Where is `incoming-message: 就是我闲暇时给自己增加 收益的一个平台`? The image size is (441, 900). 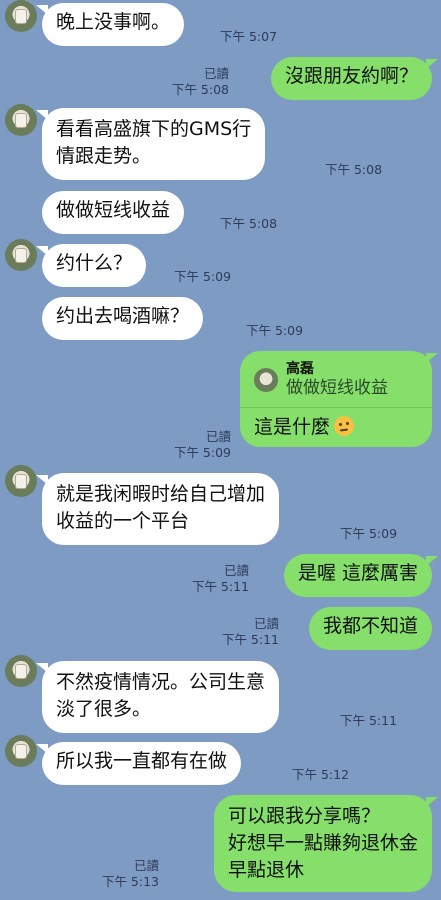 incoming-message: 就是我闲暇时给自己增加 收益的一个平台 is located at coordinates (157, 509).